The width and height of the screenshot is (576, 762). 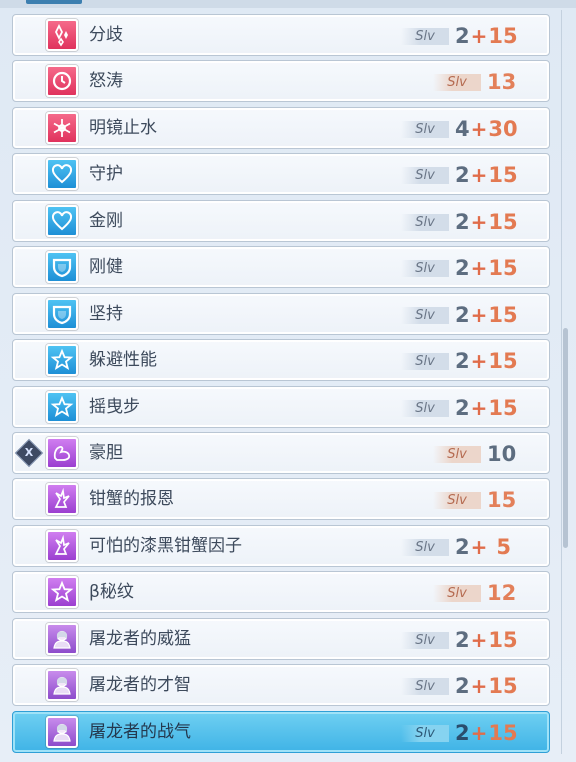 What do you see at coordinates (281, 267) in the screenshot?
I see `skill-row: 刚健 Slv 2+15` at bounding box center [281, 267].